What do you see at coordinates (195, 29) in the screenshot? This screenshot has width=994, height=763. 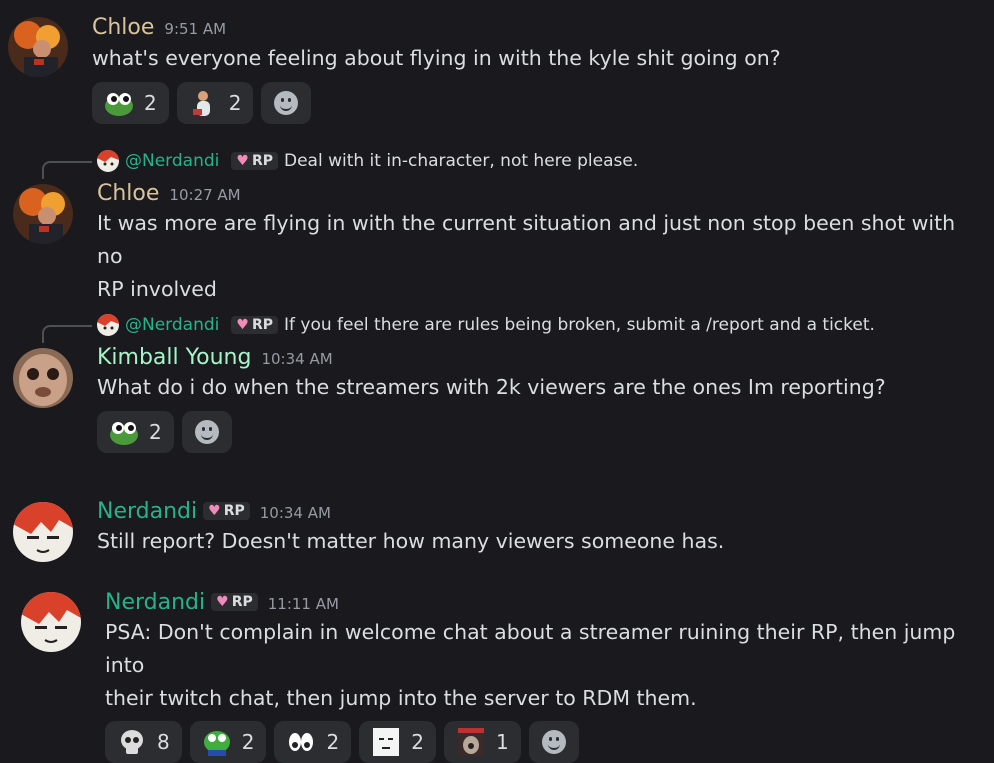 I see `timestamp: 9:51 AM` at bounding box center [195, 29].